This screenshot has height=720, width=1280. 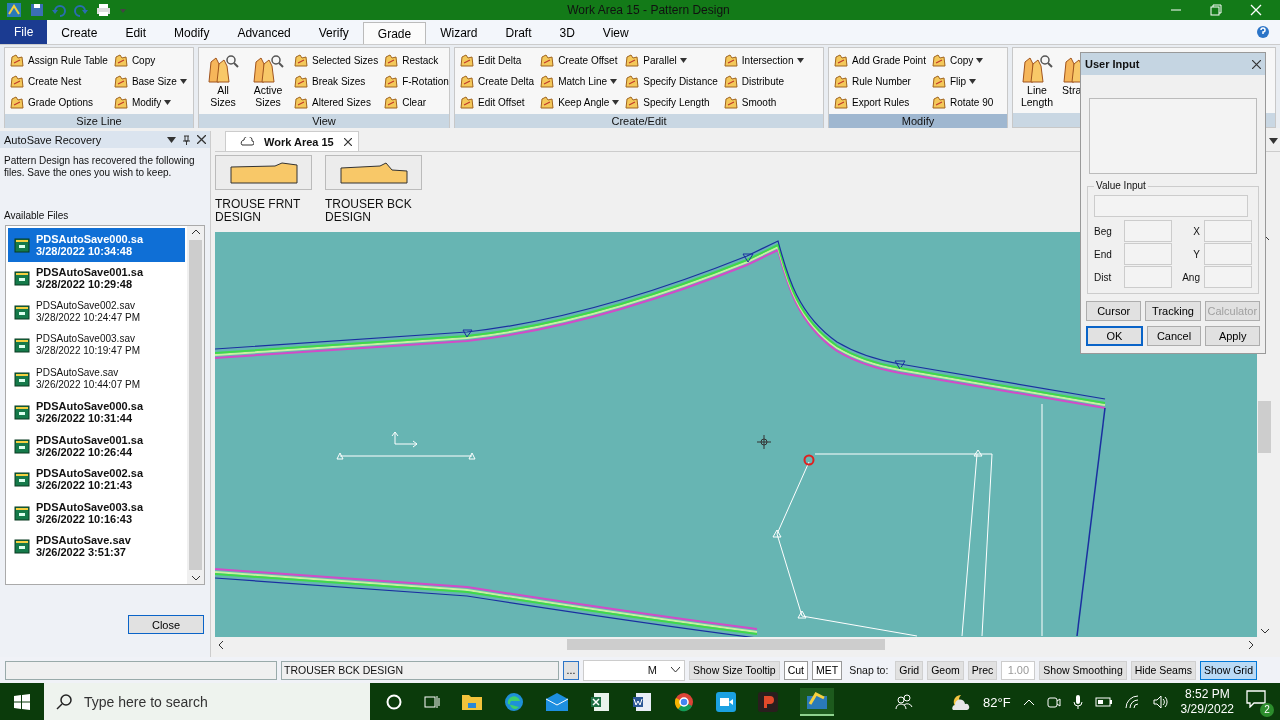 What do you see at coordinates (96, 379) in the screenshot?
I see `file-list-item: PDSAutoSave.sav 3/26/2022 10:44:07 PM` at bounding box center [96, 379].